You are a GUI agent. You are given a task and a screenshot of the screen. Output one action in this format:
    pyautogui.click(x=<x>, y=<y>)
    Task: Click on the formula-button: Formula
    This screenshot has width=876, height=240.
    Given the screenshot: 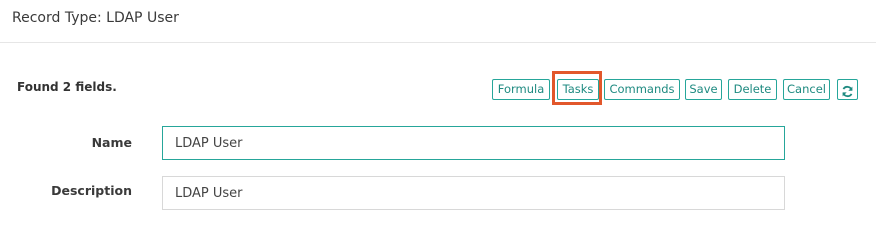 What is the action you would take?
    pyautogui.click(x=521, y=89)
    